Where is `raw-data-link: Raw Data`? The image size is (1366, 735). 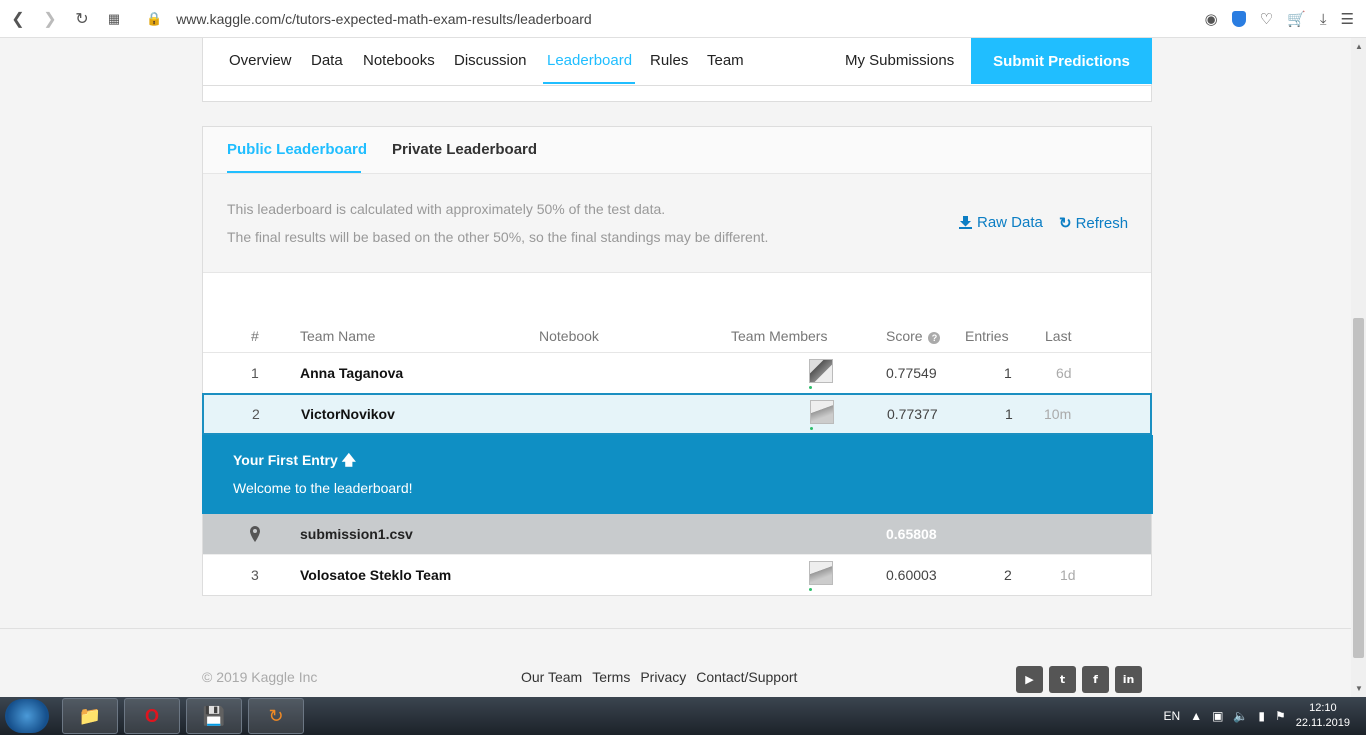 raw-data-link: Raw Data is located at coordinates (1000, 222).